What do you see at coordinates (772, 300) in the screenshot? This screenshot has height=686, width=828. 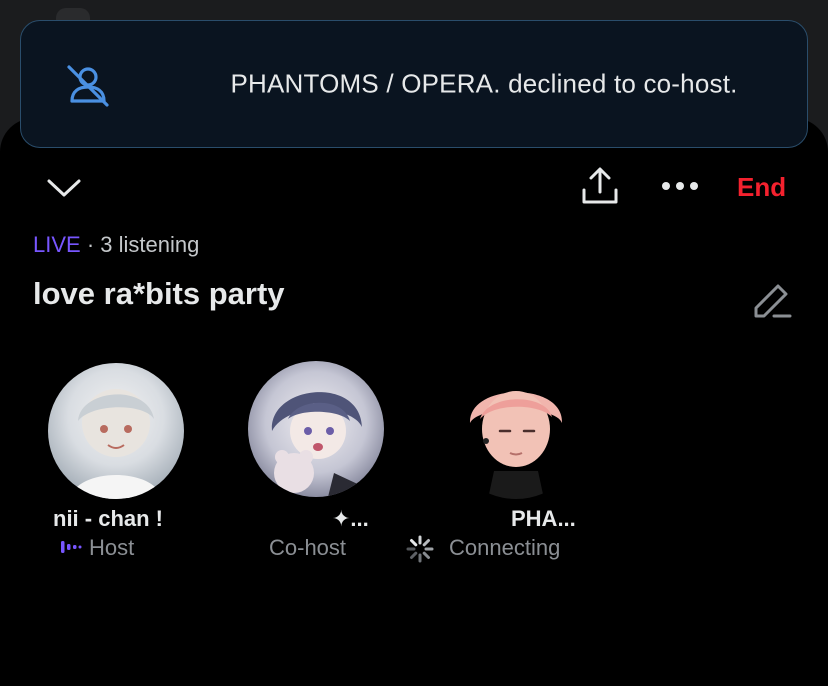 I see `edit-pencil-icon` at bounding box center [772, 300].